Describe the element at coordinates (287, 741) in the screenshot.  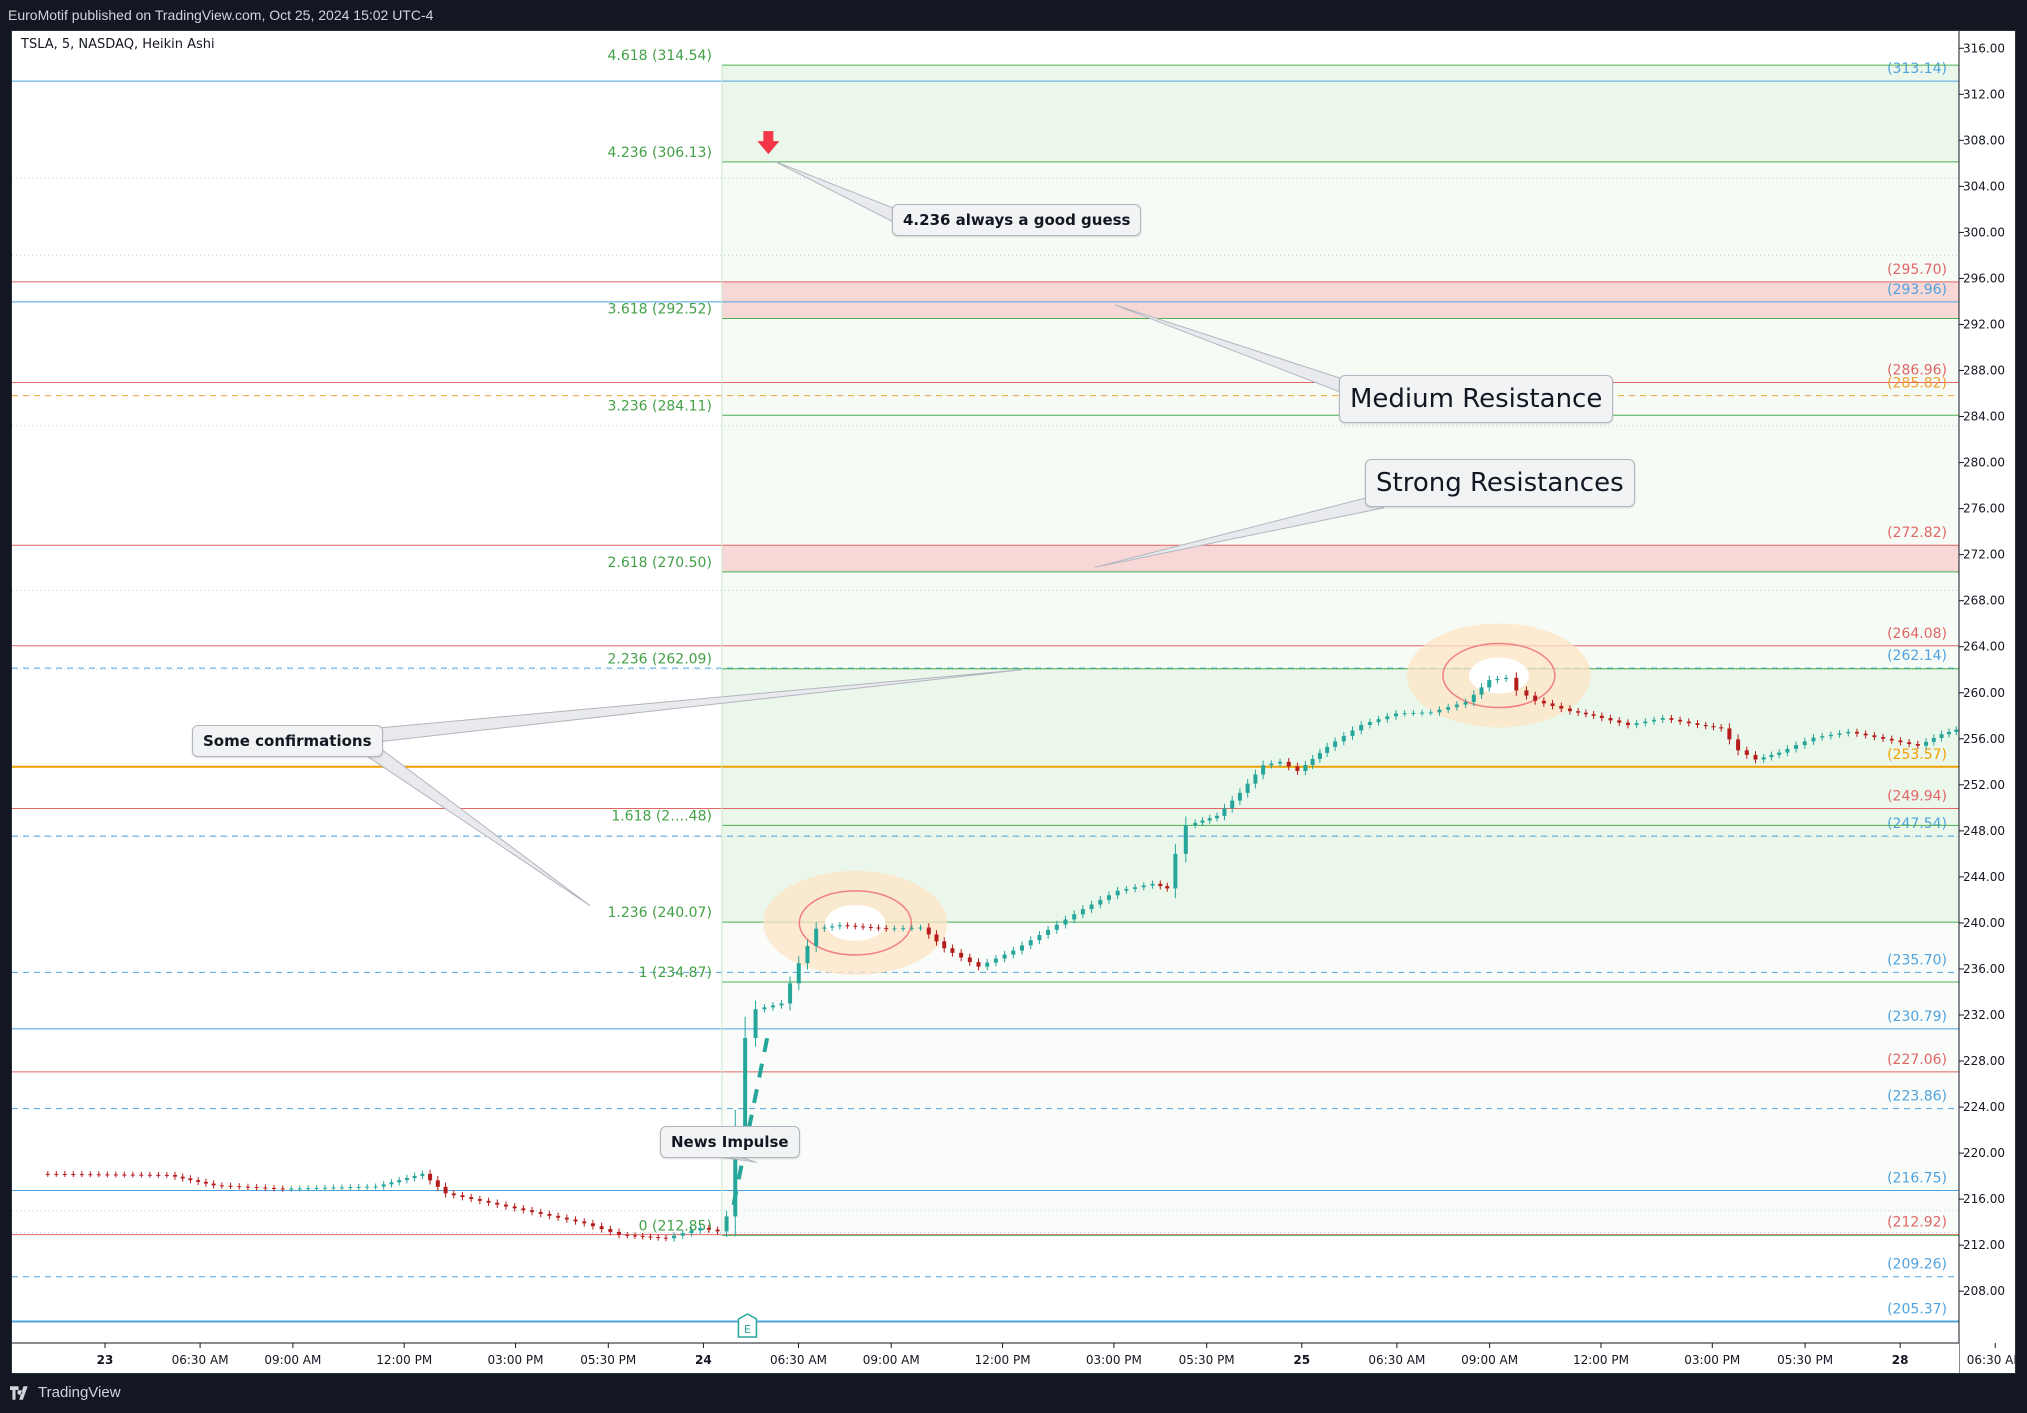
I see `annotation-some-confirmations: Some confirmations` at that location.